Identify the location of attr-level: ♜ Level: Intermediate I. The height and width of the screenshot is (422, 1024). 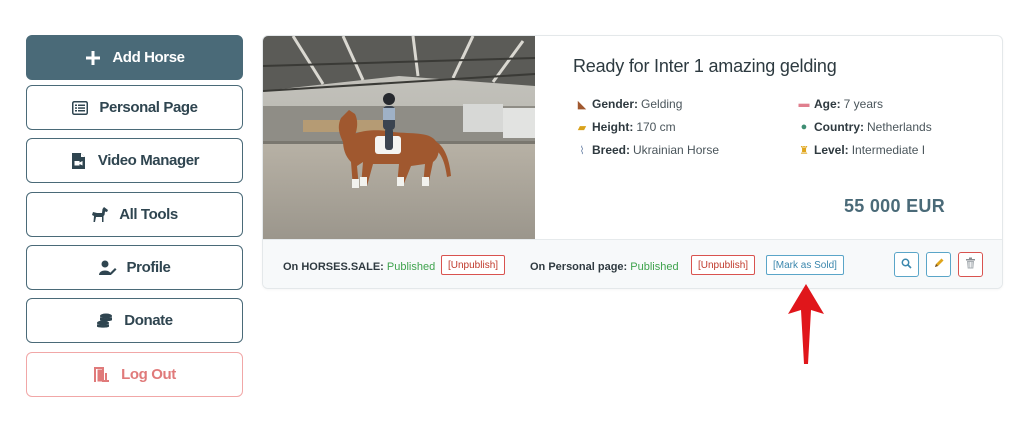
(861, 150).